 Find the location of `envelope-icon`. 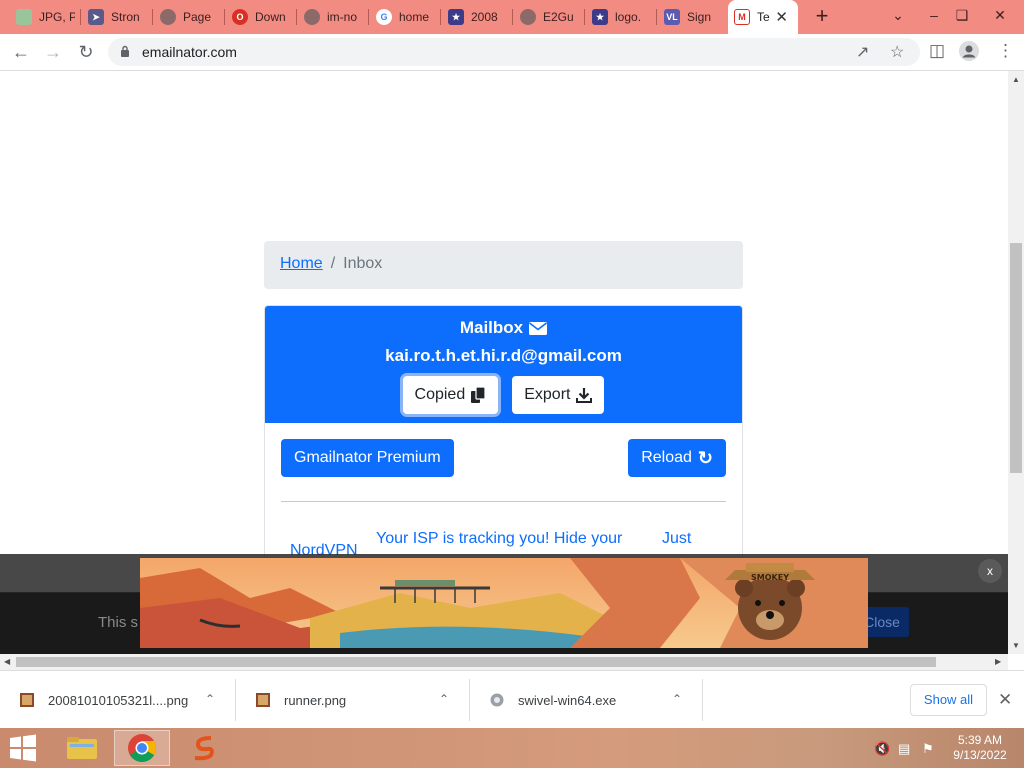

envelope-icon is located at coordinates (538, 328).